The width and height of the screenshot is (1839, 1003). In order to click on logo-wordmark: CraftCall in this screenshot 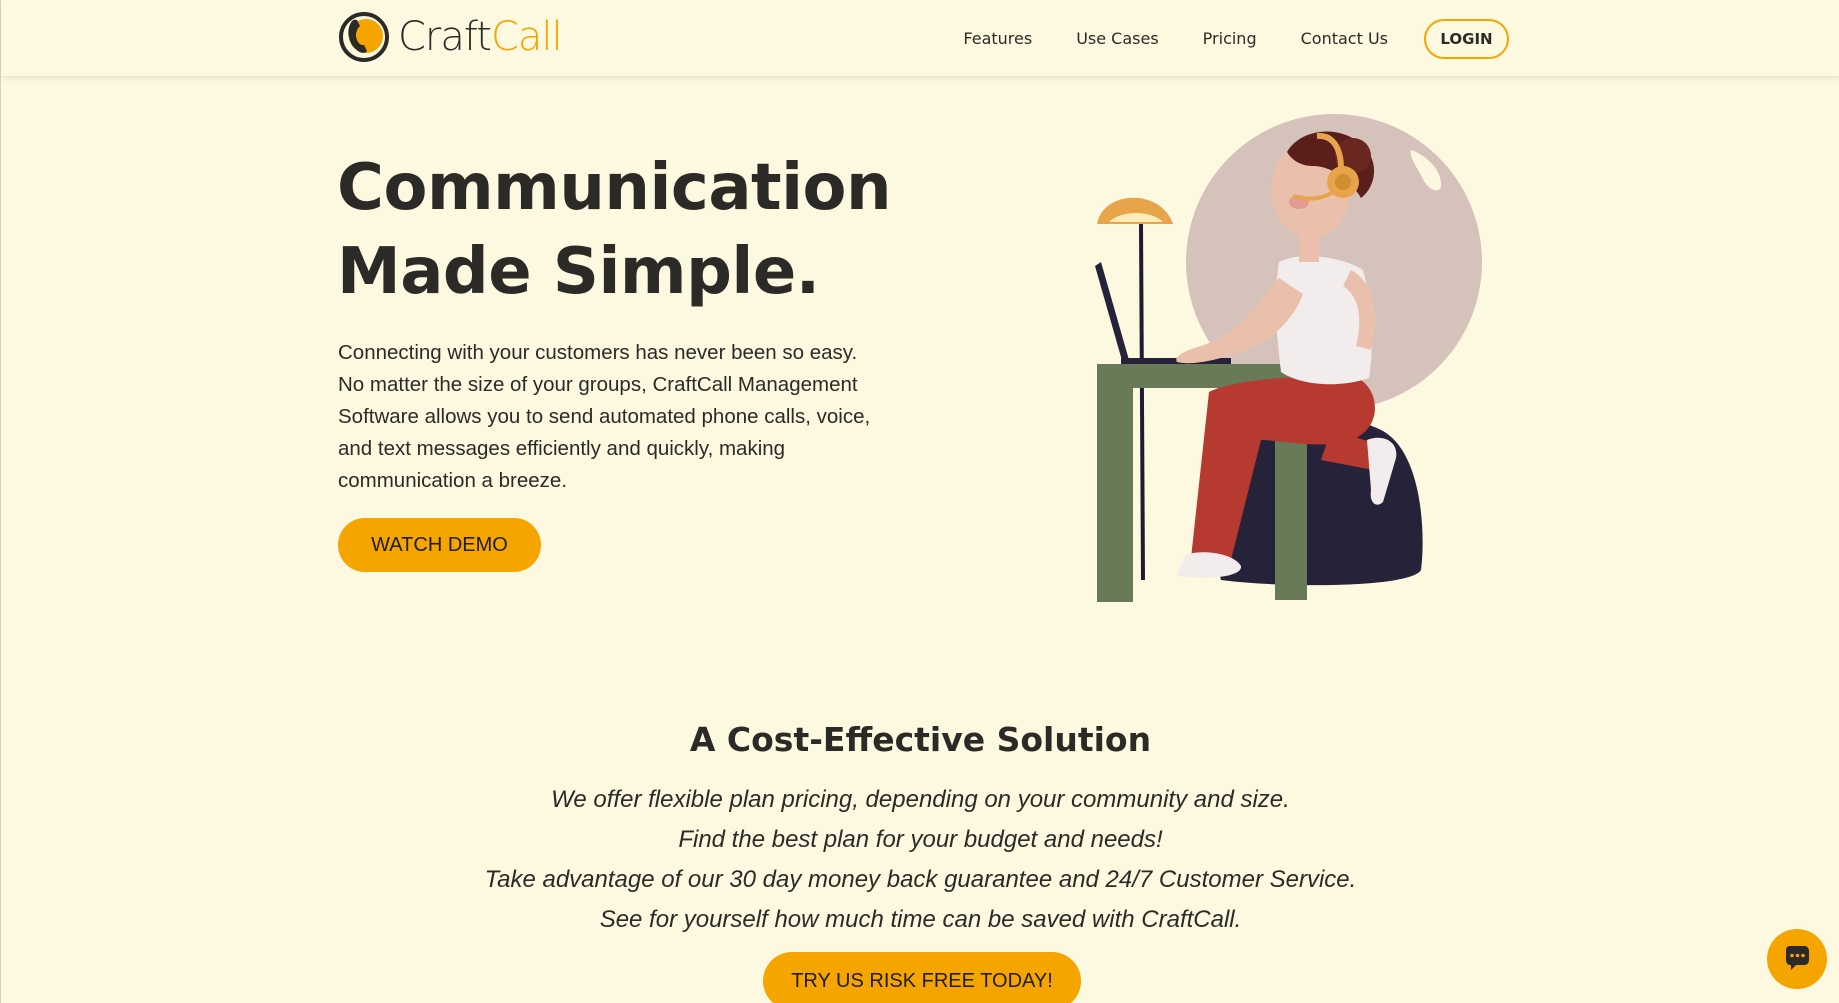, I will do `click(480, 37)`.